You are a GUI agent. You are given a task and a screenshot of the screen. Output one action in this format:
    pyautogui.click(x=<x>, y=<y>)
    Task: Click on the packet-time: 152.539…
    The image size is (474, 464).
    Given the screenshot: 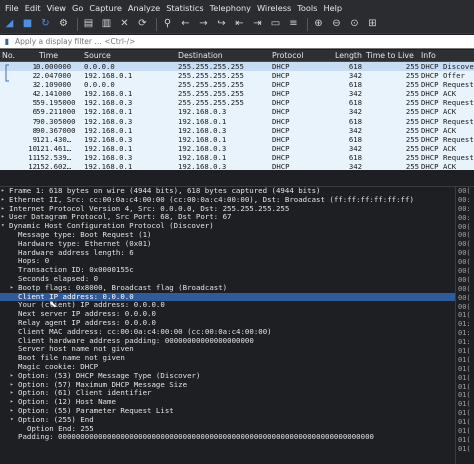 What is the action you would take?
    pyautogui.click(x=54, y=157)
    